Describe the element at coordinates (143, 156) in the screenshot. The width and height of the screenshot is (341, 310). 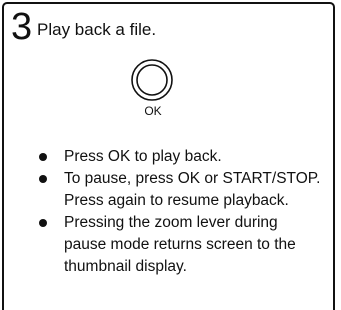
I see `bullet-line: Press OK to play back.` at that location.